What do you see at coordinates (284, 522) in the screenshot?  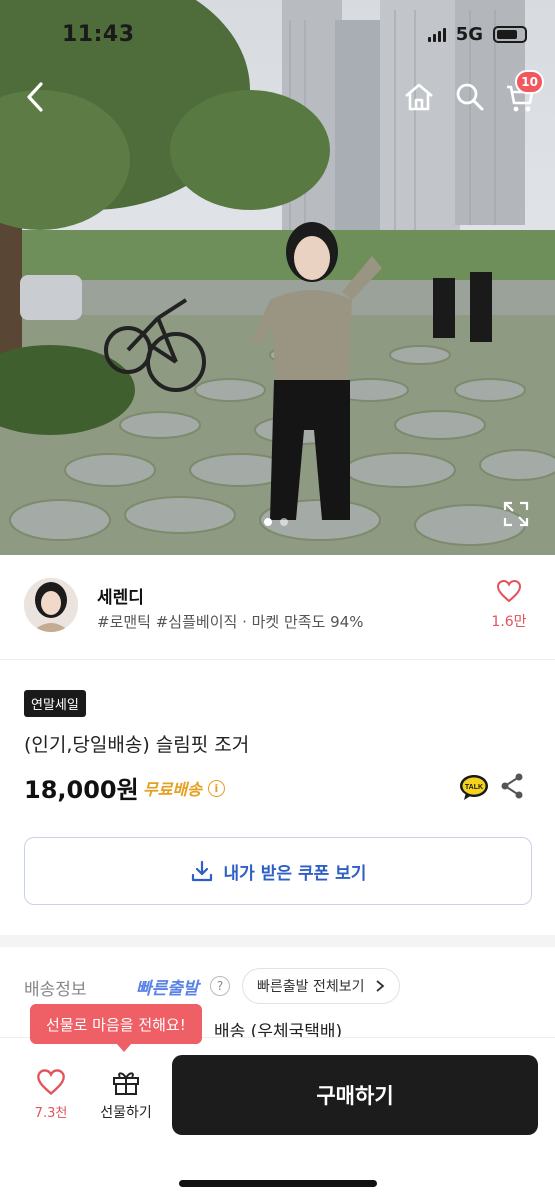 I see `pager-dot` at bounding box center [284, 522].